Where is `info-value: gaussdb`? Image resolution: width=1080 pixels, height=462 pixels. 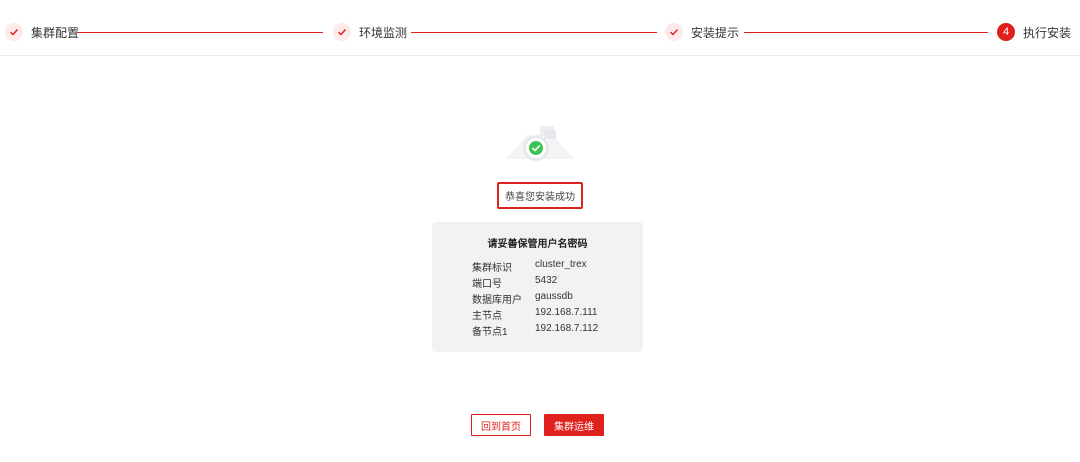 info-value: gaussdb is located at coordinates (554, 296).